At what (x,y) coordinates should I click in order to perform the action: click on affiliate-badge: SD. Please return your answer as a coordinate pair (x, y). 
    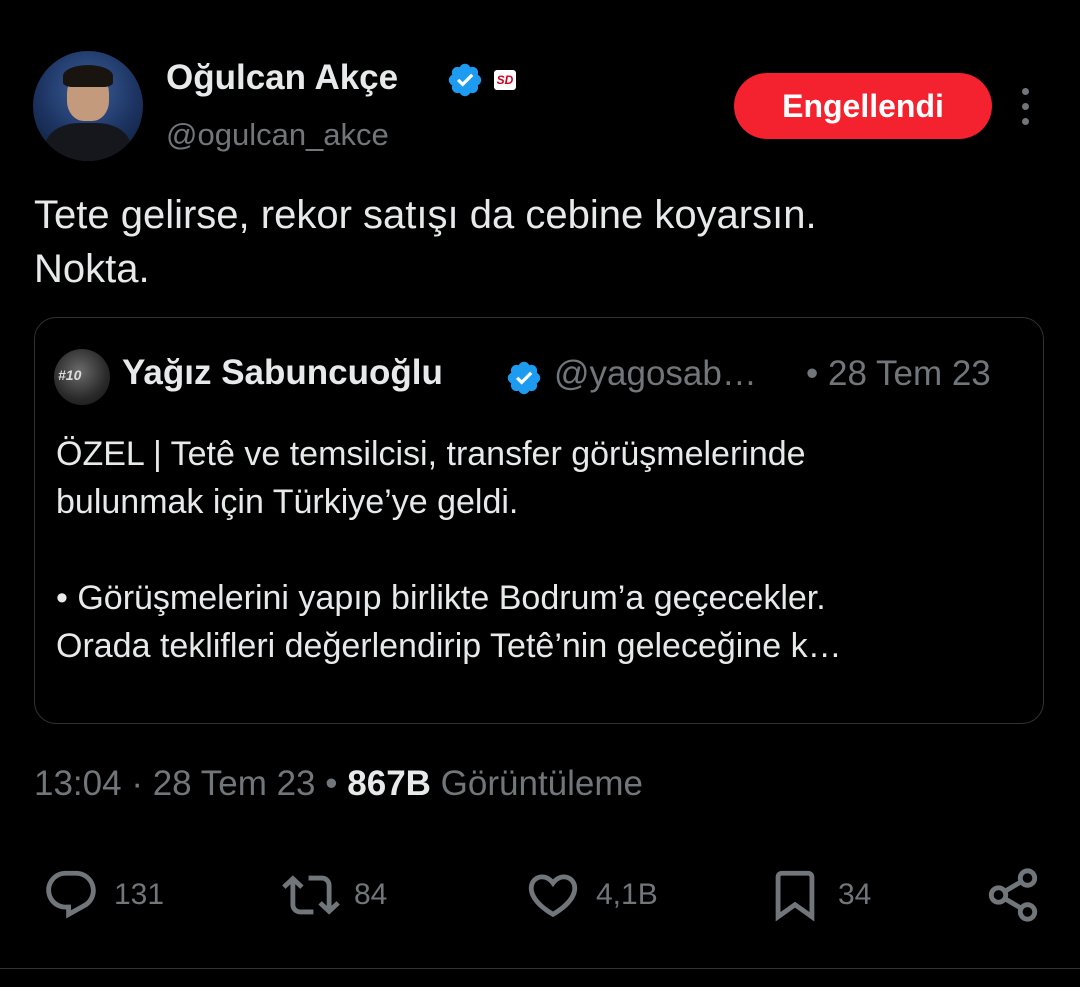
    Looking at the image, I should click on (505, 80).